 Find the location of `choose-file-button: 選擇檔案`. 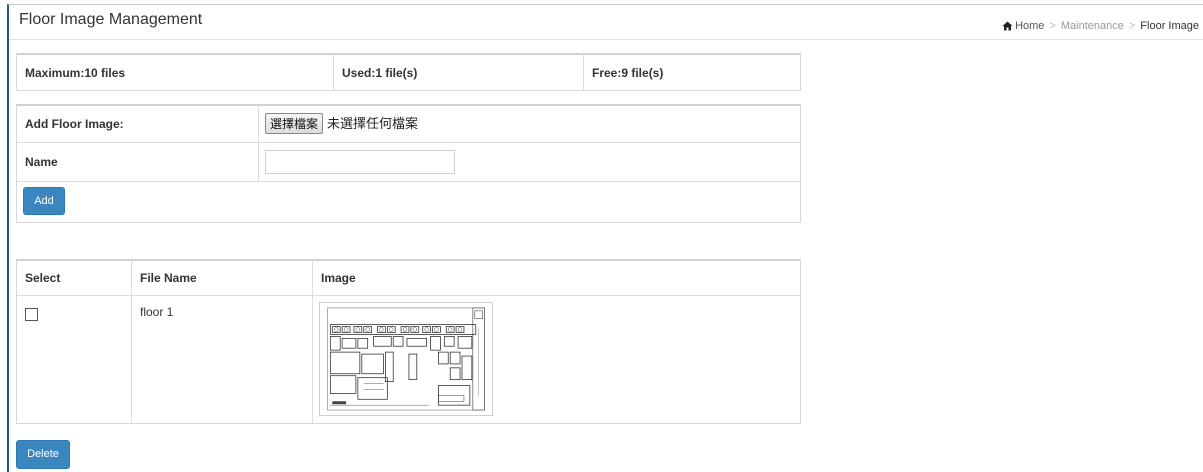

choose-file-button: 選擇檔案 is located at coordinates (294, 124).